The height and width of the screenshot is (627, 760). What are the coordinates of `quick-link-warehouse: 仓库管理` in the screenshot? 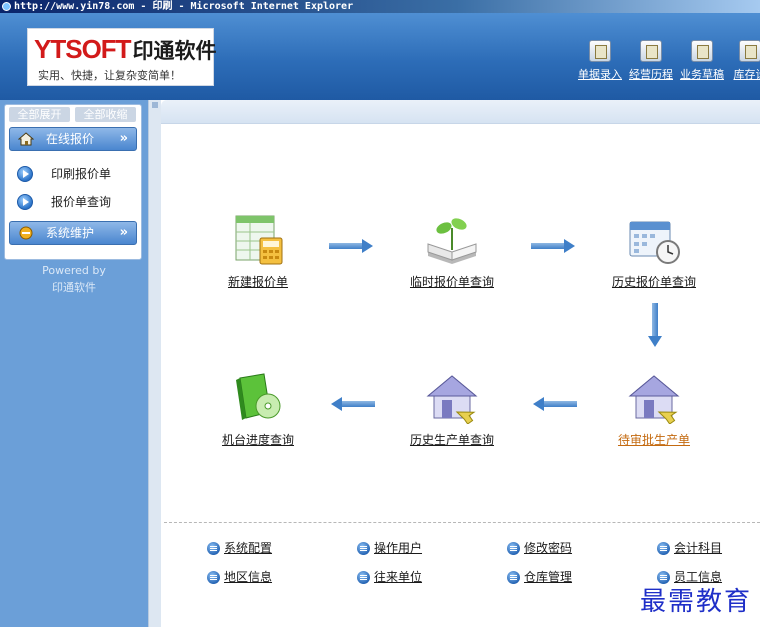 It's located at (539, 577).